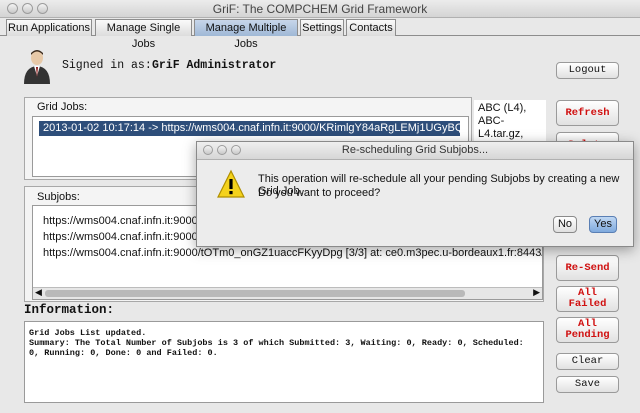 This screenshot has width=640, height=413. I want to click on list-item: https://wms004.cnaf.infn.it:9000/ej, so click(126, 237).